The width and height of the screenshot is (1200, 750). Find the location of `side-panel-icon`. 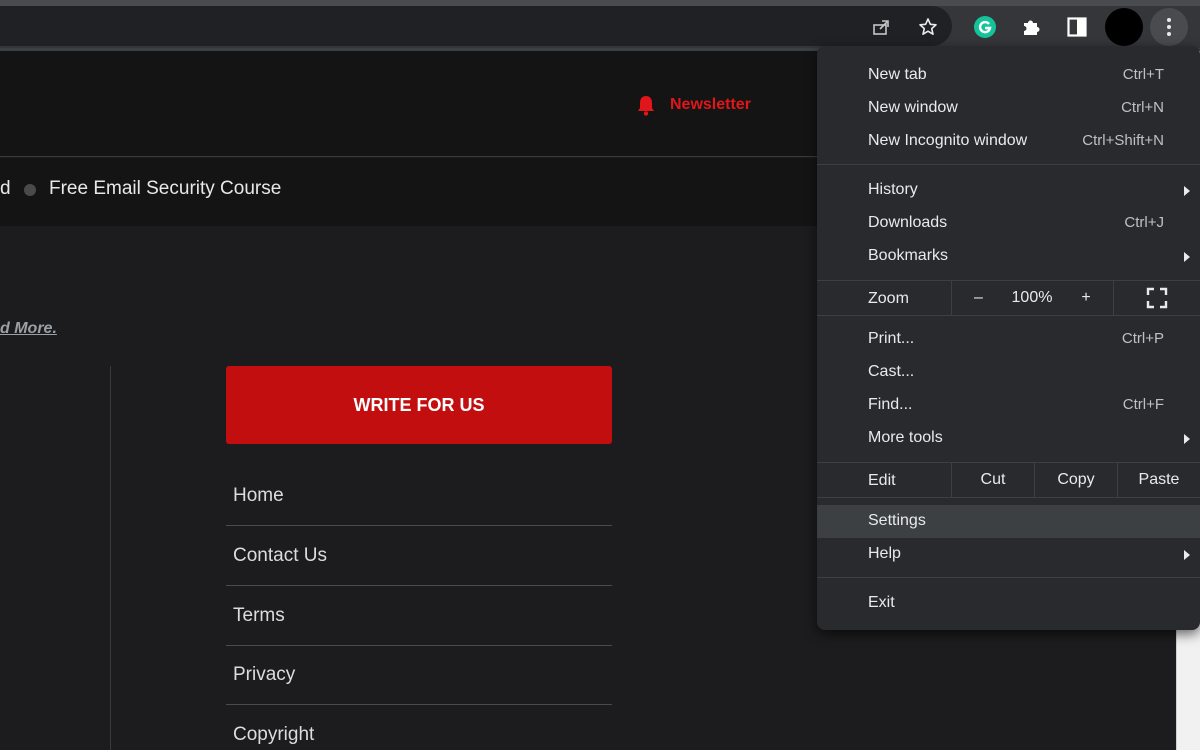

side-panel-icon is located at coordinates (1077, 27).